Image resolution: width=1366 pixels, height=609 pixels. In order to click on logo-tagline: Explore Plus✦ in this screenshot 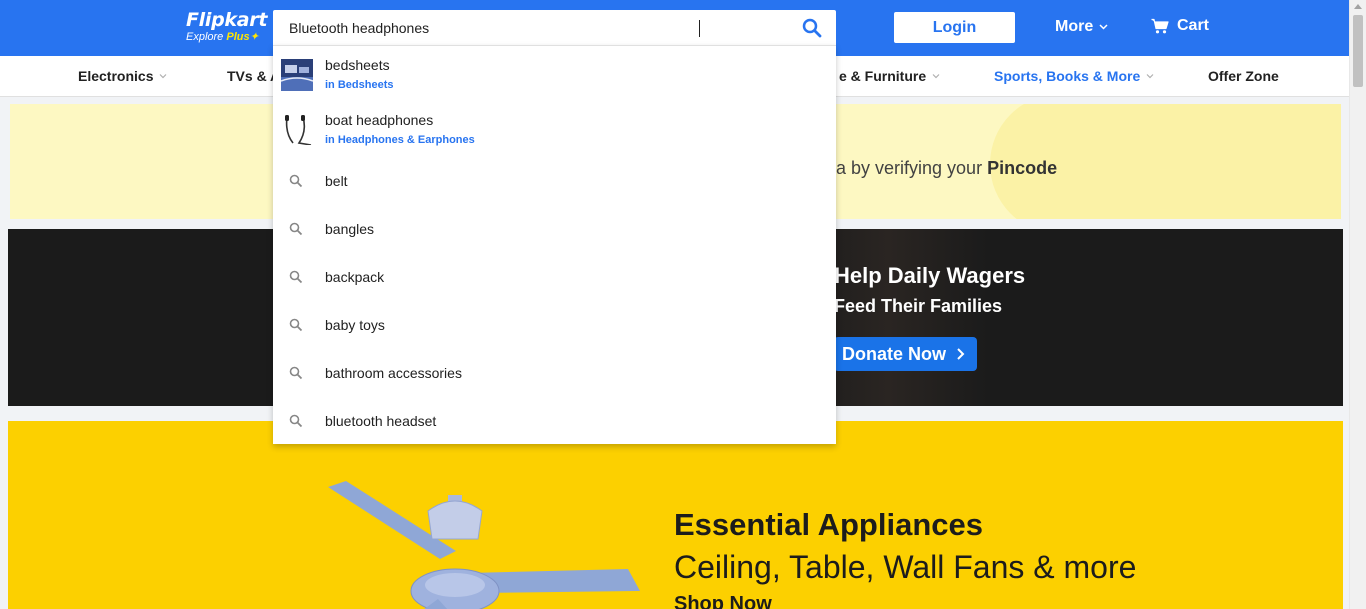, I will do `click(226, 37)`.